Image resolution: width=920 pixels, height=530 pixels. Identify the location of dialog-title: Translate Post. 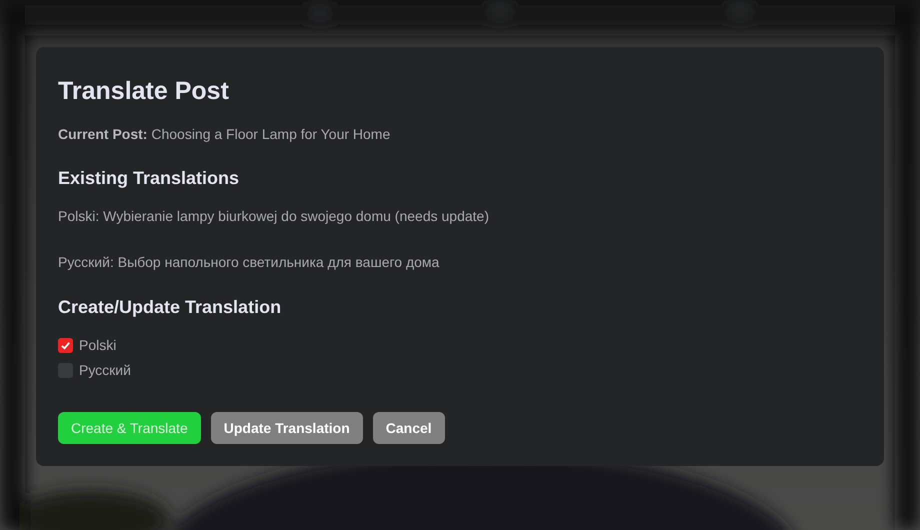
(143, 91).